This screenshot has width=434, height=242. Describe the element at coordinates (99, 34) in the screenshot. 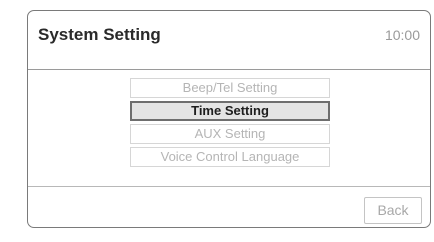

I see `page-title: System Setting` at that location.